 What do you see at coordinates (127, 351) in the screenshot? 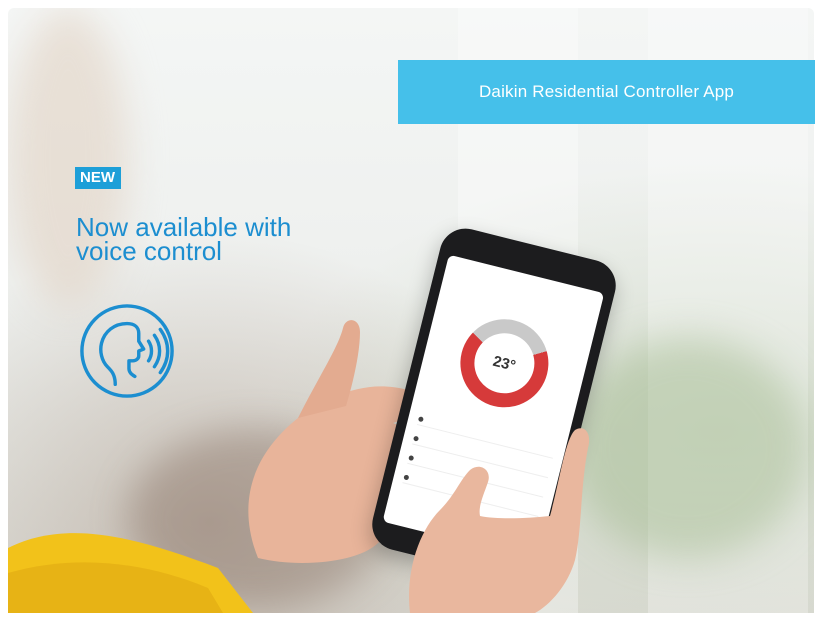
I see `voice-control-icon` at bounding box center [127, 351].